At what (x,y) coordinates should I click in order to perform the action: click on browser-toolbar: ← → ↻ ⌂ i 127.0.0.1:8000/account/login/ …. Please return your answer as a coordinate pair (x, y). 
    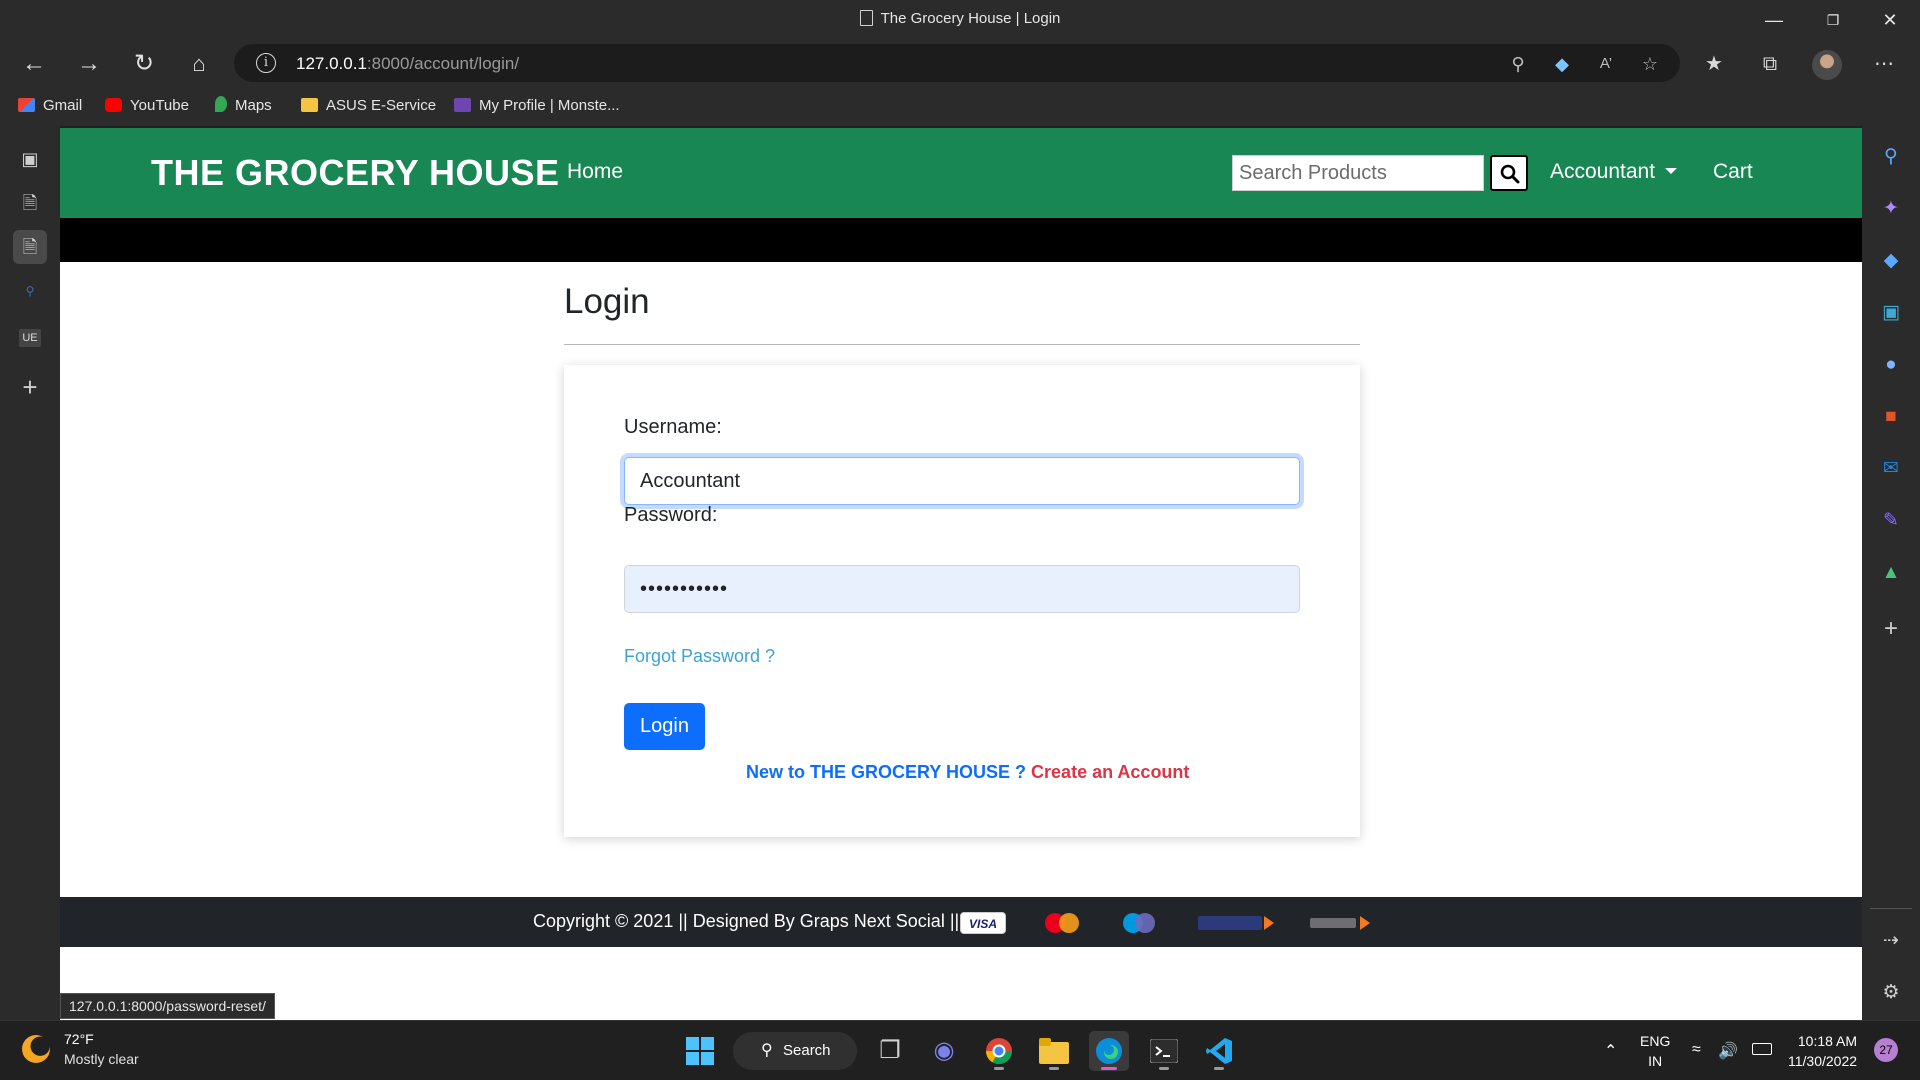
    Looking at the image, I should click on (960, 63).